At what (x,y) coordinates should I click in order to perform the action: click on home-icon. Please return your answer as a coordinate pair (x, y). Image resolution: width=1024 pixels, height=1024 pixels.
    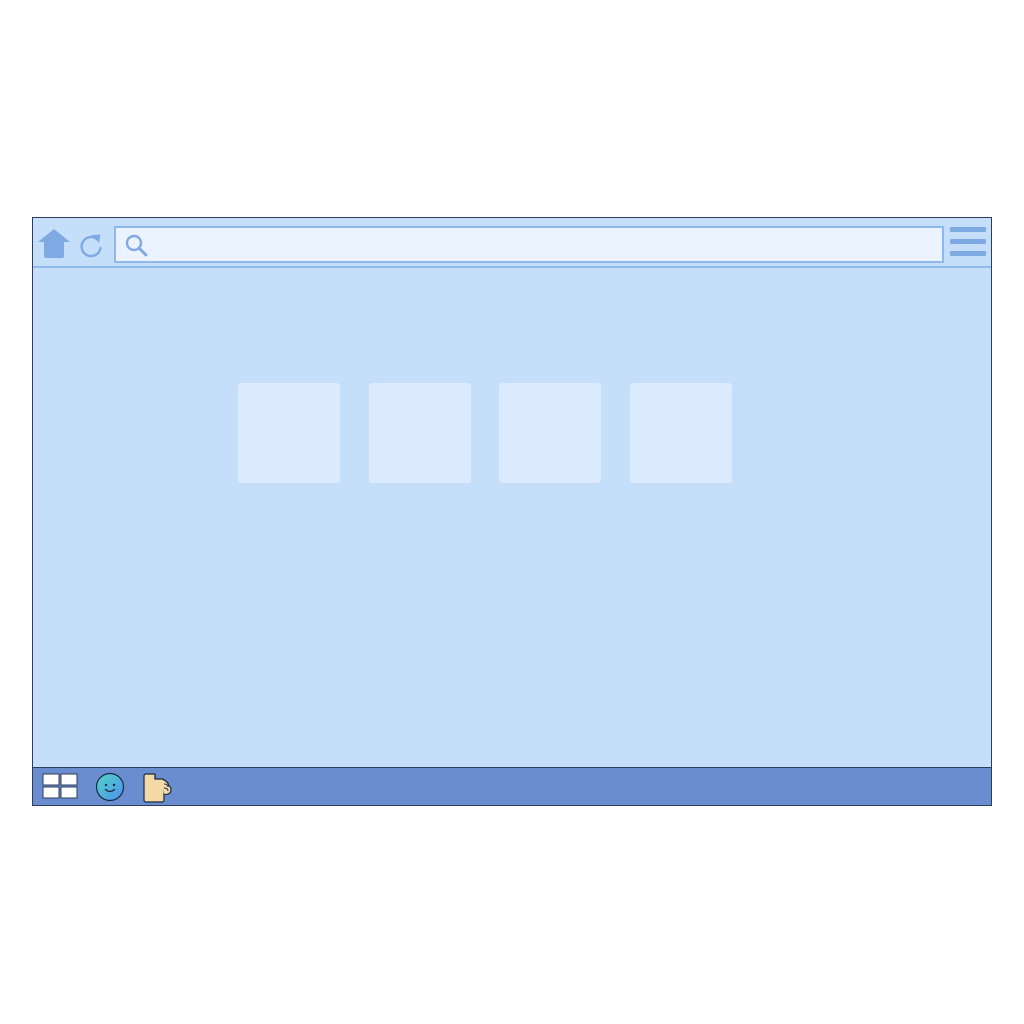
    Looking at the image, I should click on (54, 243).